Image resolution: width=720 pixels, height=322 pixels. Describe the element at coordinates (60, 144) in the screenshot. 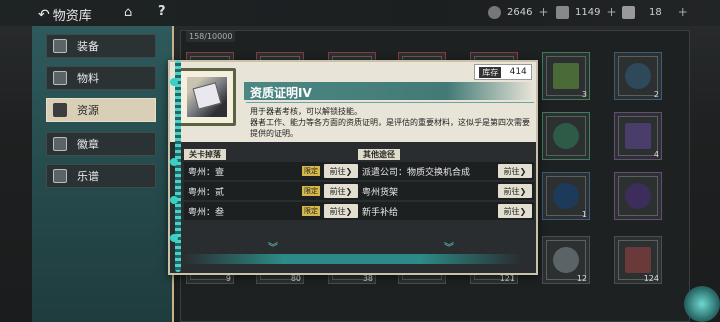

I see `badge-icon` at that location.